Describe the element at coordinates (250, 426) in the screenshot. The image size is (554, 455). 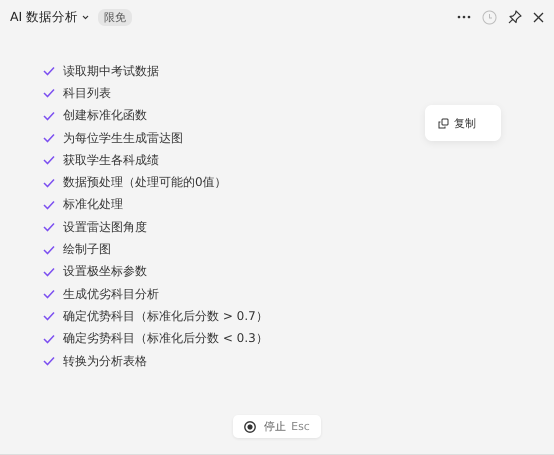
I see `stop-icon` at that location.